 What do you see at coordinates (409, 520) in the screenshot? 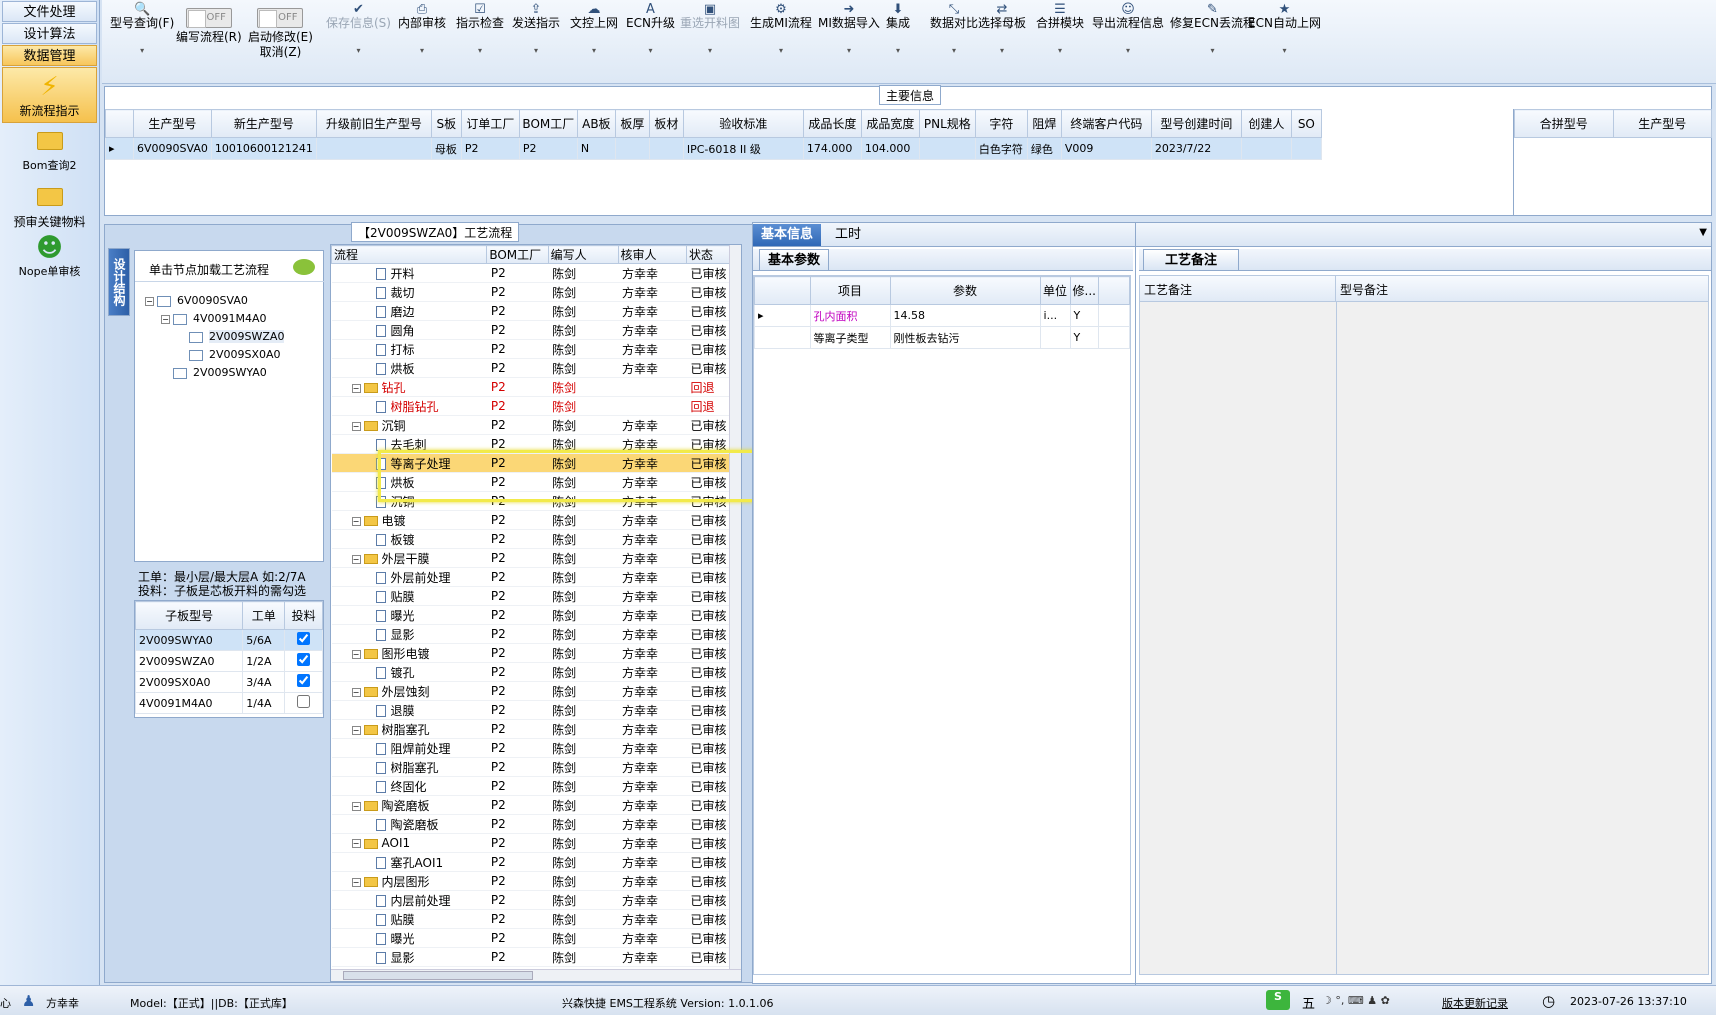
I see `flow-step-cell: − 电镀` at bounding box center [409, 520].